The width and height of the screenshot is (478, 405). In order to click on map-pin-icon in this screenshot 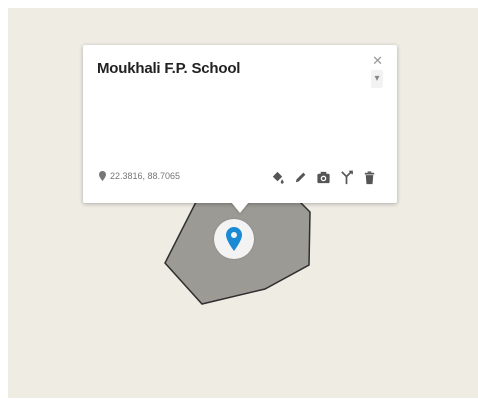, I will do `click(234, 239)`.